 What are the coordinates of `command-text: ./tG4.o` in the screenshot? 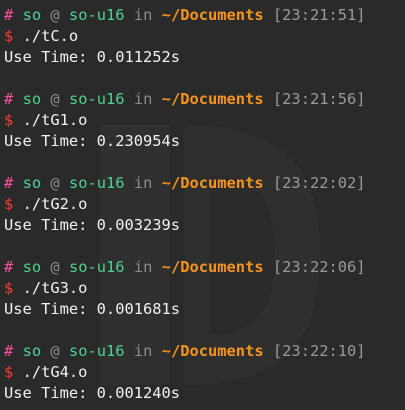 It's located at (55, 372).